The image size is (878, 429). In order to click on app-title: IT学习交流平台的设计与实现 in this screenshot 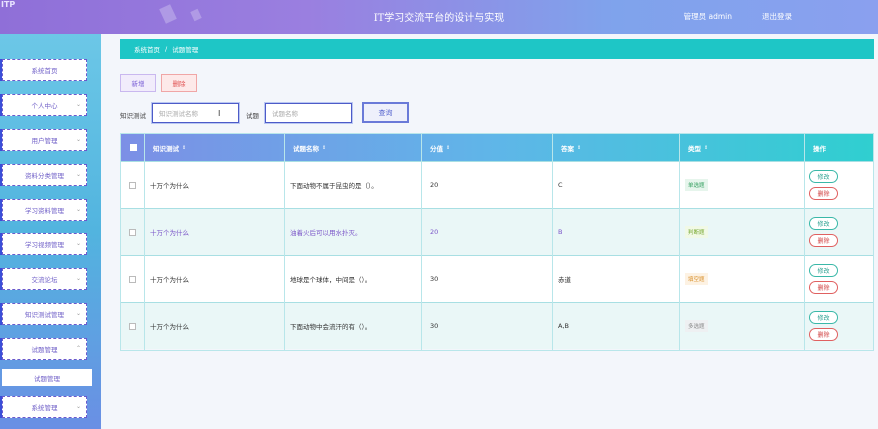, I will do `click(439, 18)`.